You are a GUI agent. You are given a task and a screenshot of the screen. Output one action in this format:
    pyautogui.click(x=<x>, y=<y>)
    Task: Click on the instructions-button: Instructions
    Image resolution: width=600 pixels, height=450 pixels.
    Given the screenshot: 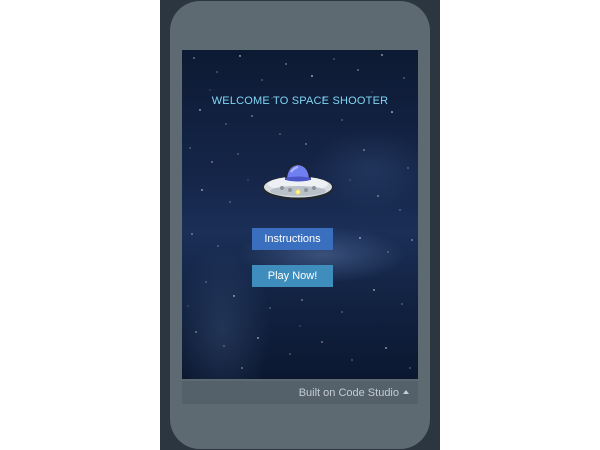 What is the action you would take?
    pyautogui.click(x=292, y=239)
    